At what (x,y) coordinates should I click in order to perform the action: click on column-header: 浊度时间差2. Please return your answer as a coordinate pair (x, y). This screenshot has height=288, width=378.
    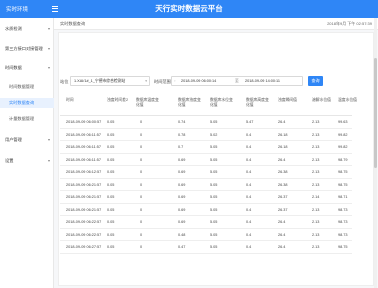
    Looking at the image, I should click on (118, 100).